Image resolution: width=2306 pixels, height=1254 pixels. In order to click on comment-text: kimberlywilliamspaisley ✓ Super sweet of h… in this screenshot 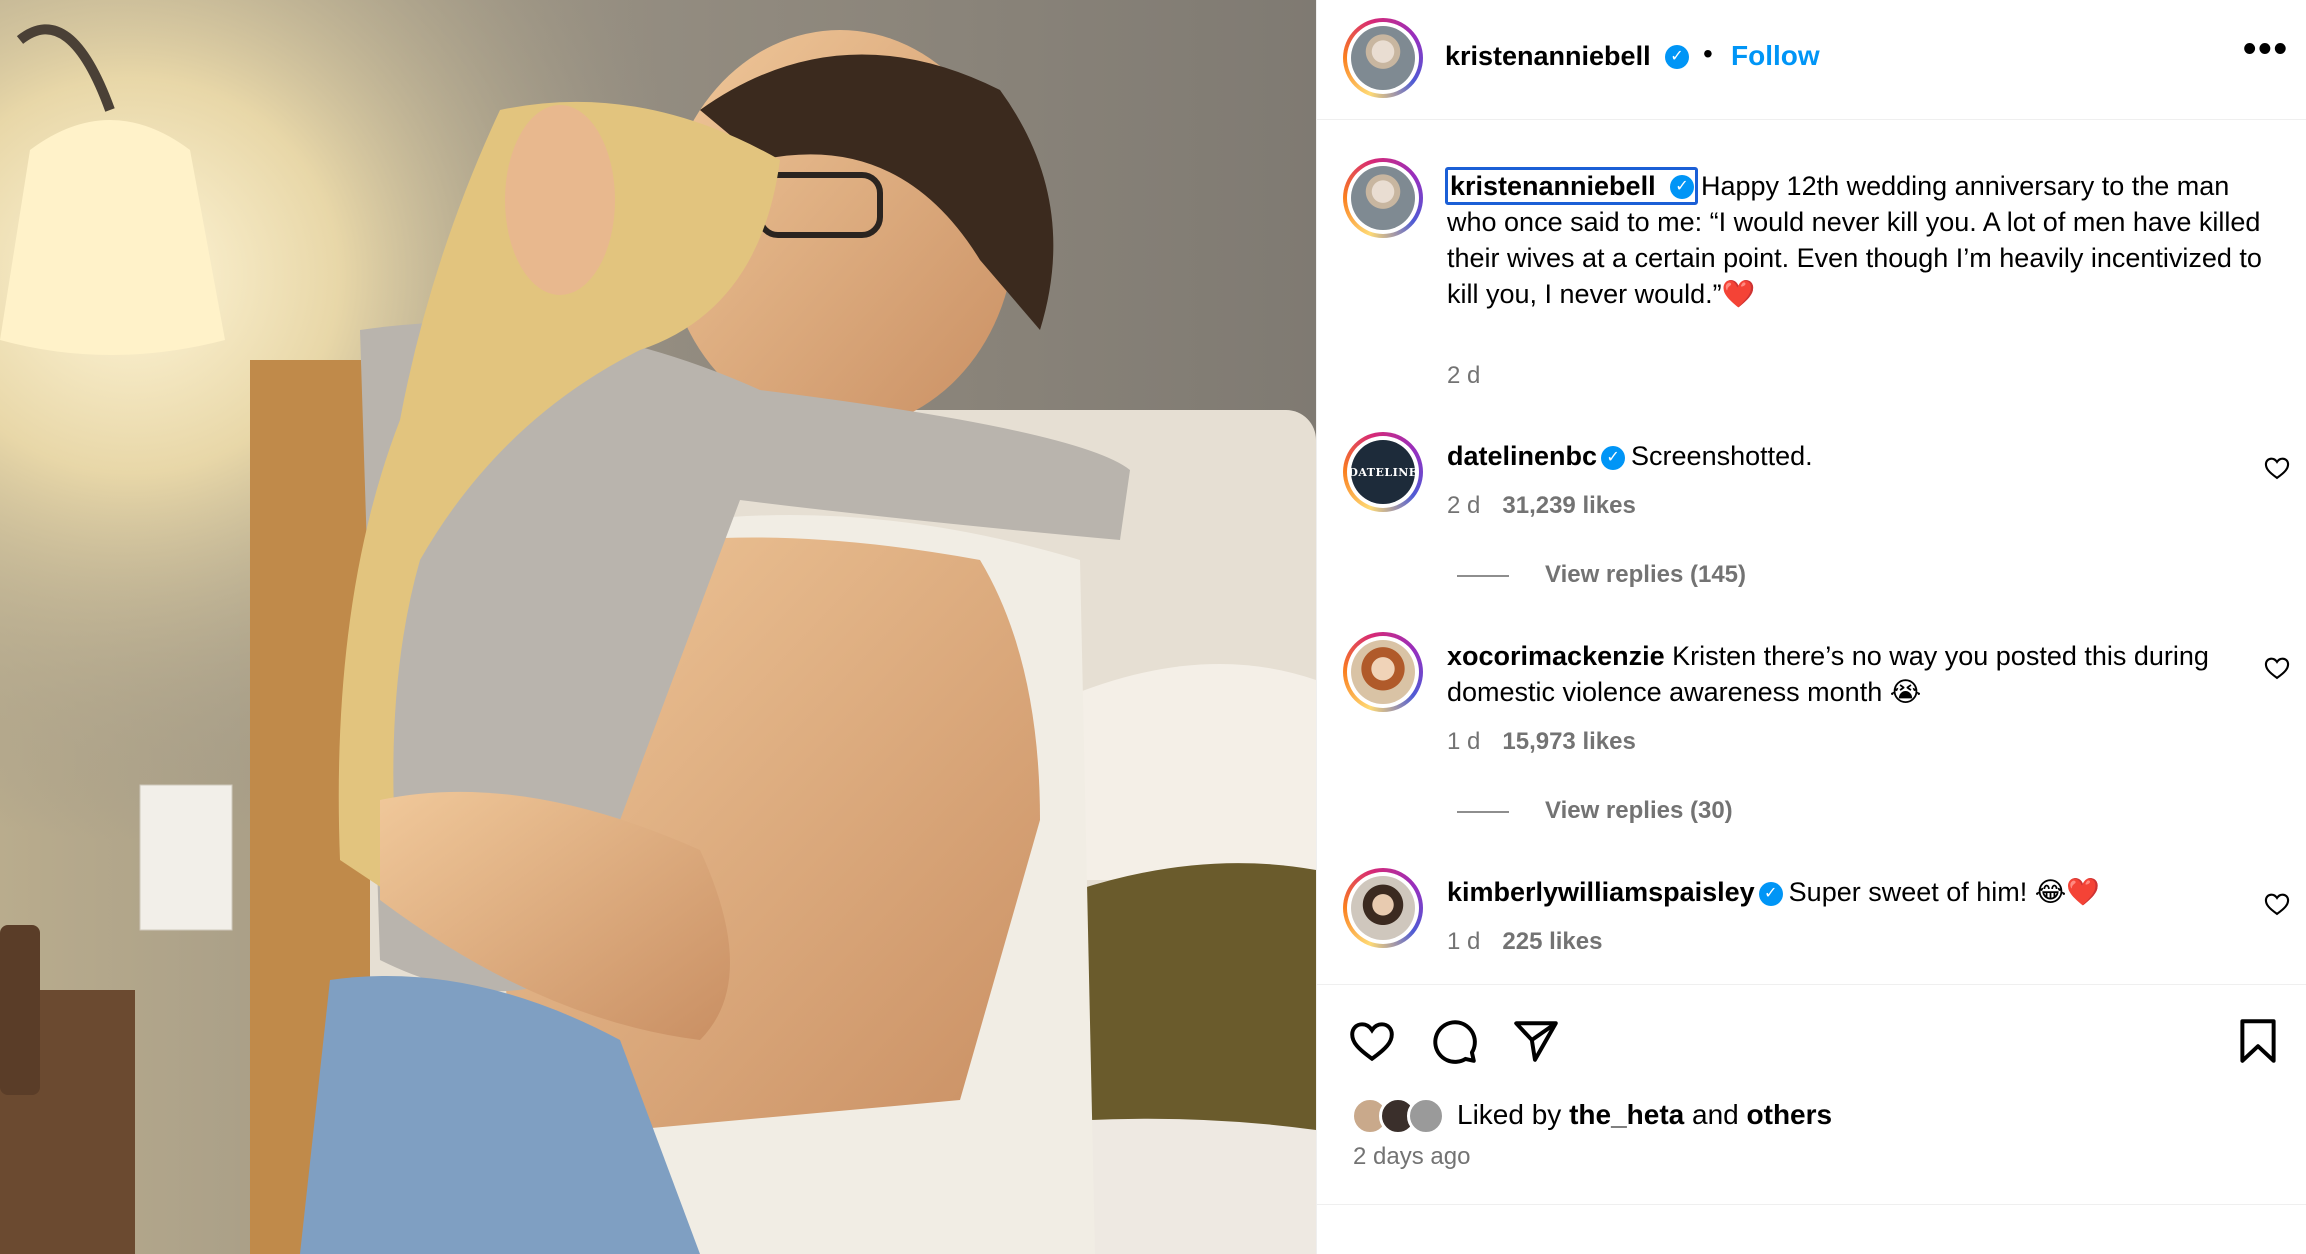, I will do `click(1847, 892)`.